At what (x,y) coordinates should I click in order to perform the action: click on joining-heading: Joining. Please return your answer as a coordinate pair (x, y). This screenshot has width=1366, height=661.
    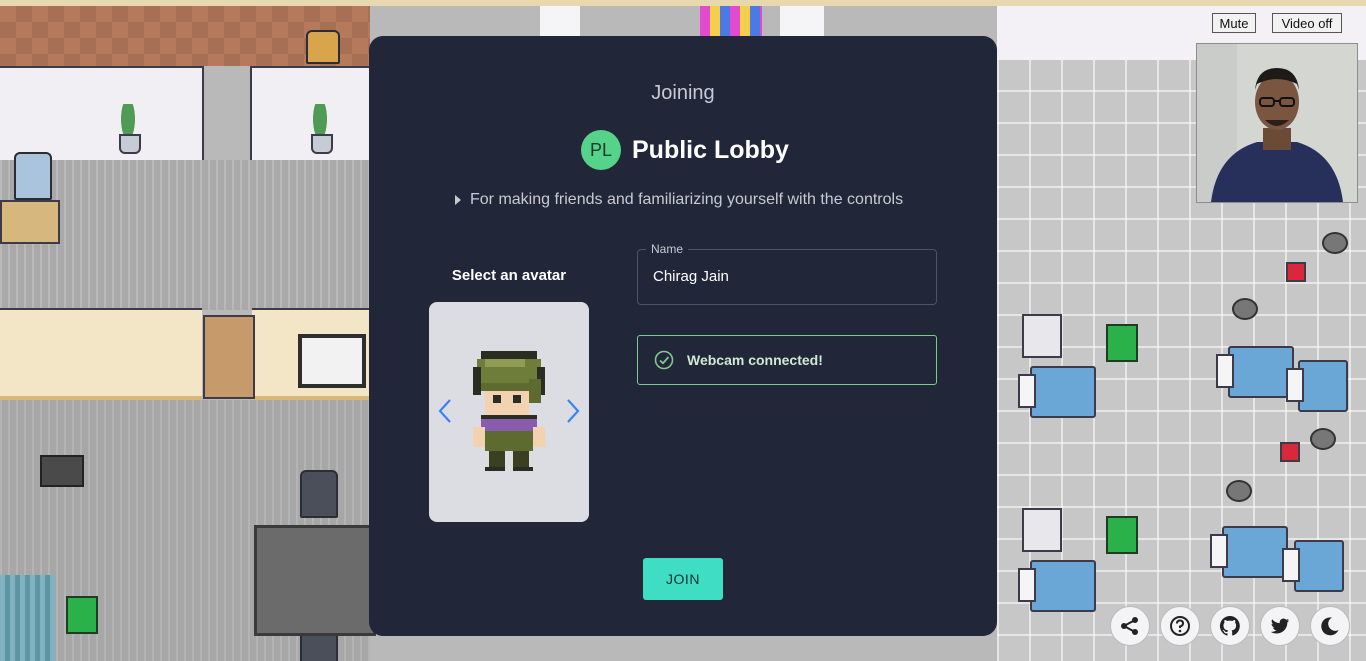
    Looking at the image, I should click on (683, 93).